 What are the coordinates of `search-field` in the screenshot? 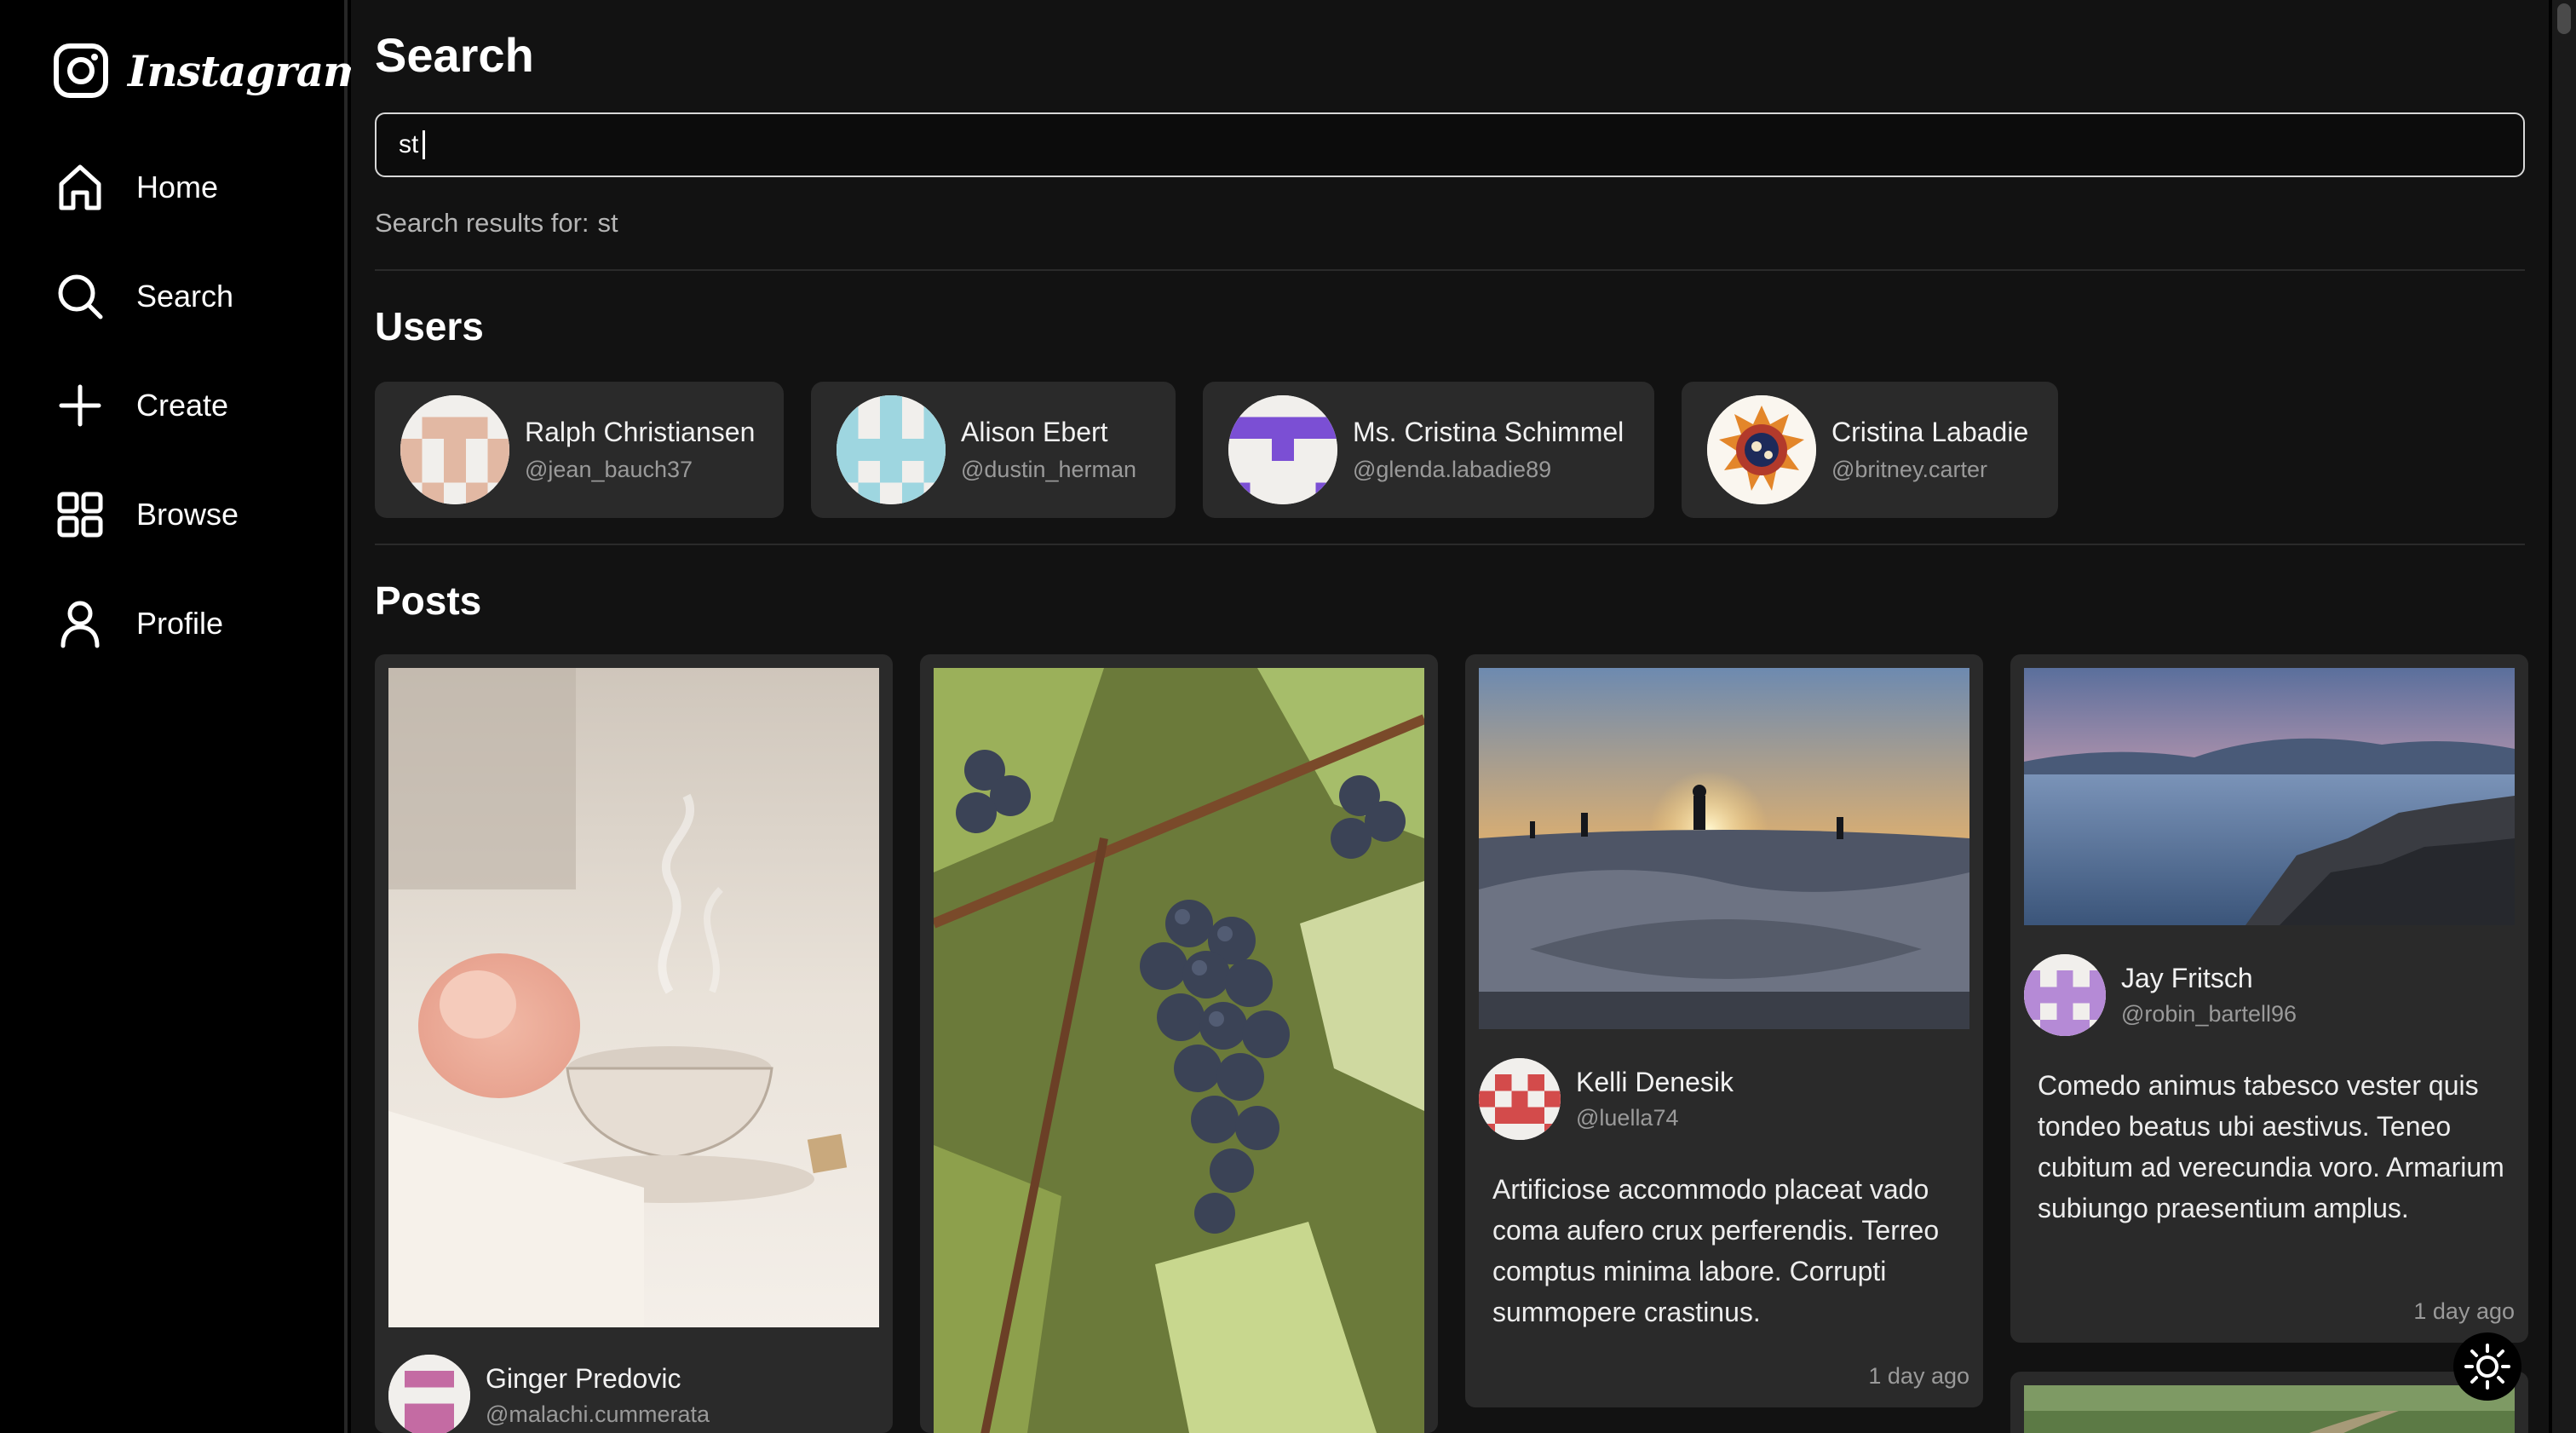 It's located at (1450, 145).